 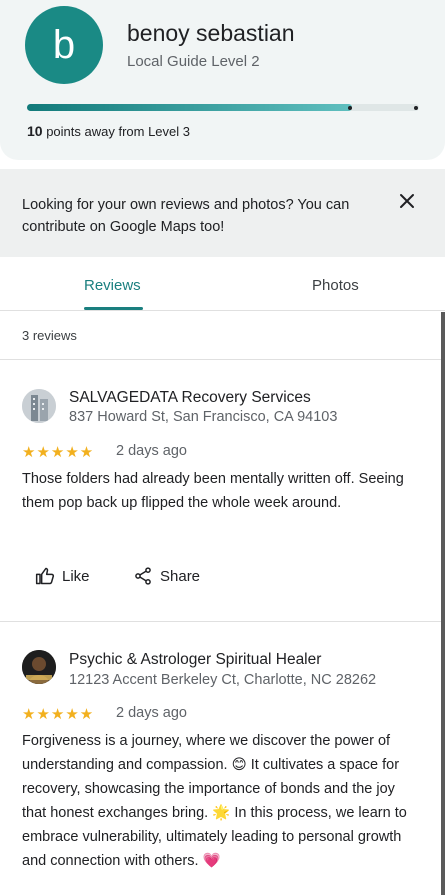 I want to click on like-button: Like, so click(x=62, y=576).